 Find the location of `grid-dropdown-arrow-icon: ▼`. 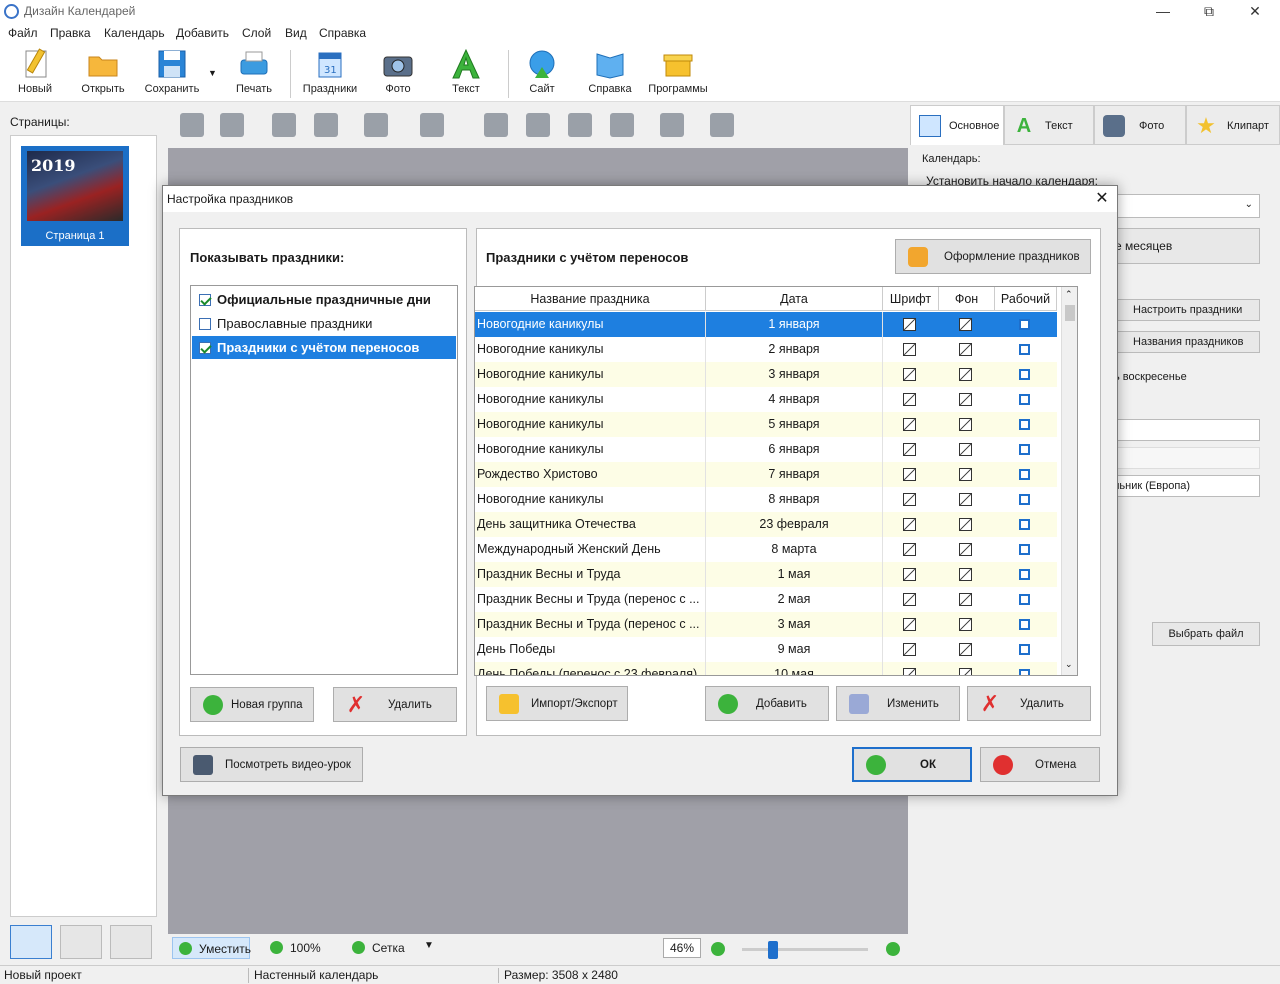

grid-dropdown-arrow-icon: ▼ is located at coordinates (429, 945).